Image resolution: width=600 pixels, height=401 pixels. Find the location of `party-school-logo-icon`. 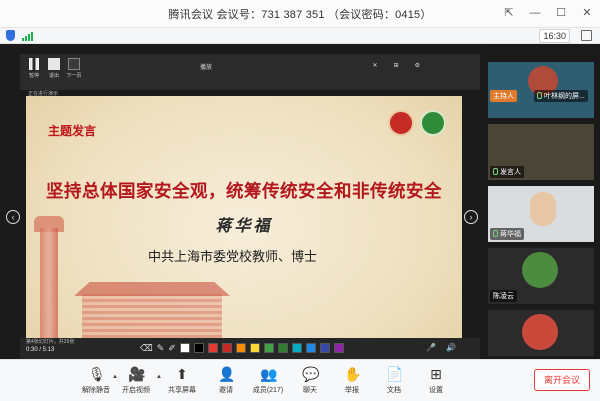

party-school-logo-icon is located at coordinates (401, 123).